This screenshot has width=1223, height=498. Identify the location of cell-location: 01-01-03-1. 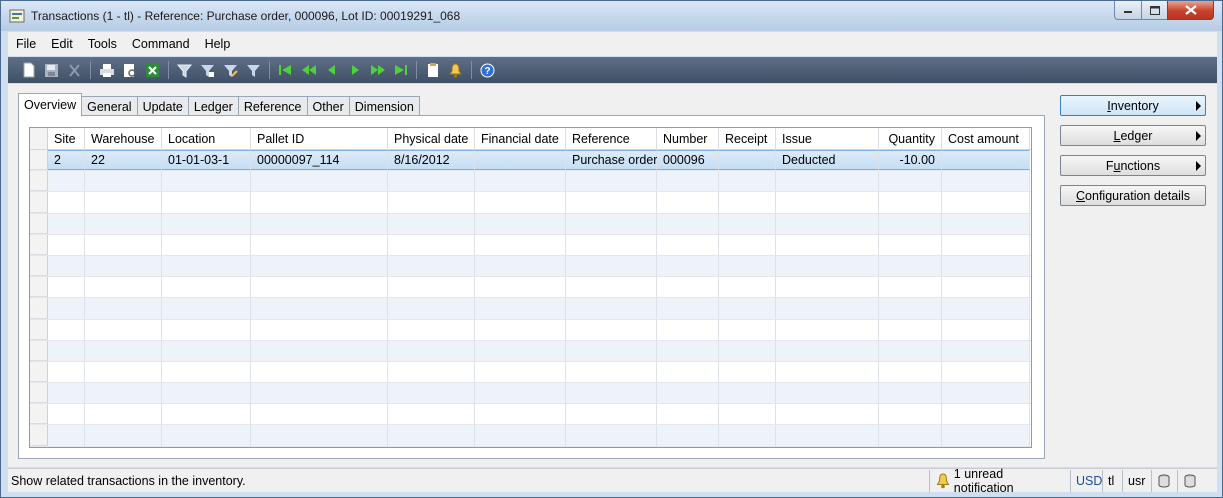
(206, 160).